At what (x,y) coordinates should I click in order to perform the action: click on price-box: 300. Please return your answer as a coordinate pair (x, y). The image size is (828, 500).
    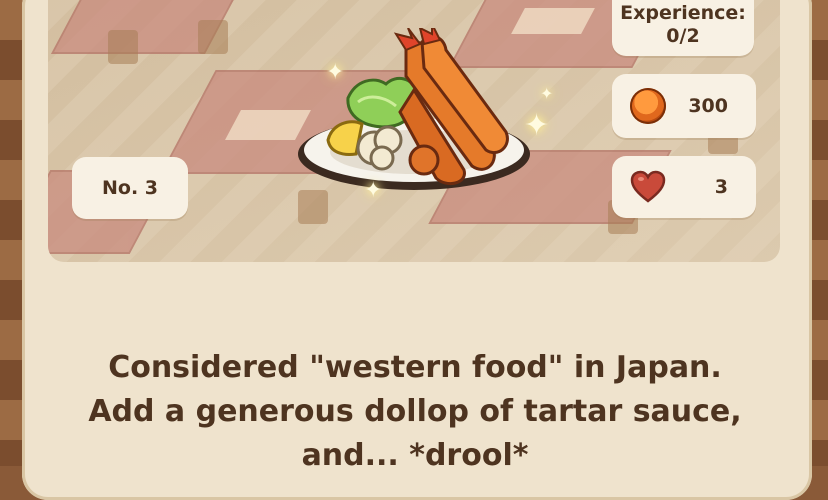
    Looking at the image, I should click on (684, 106).